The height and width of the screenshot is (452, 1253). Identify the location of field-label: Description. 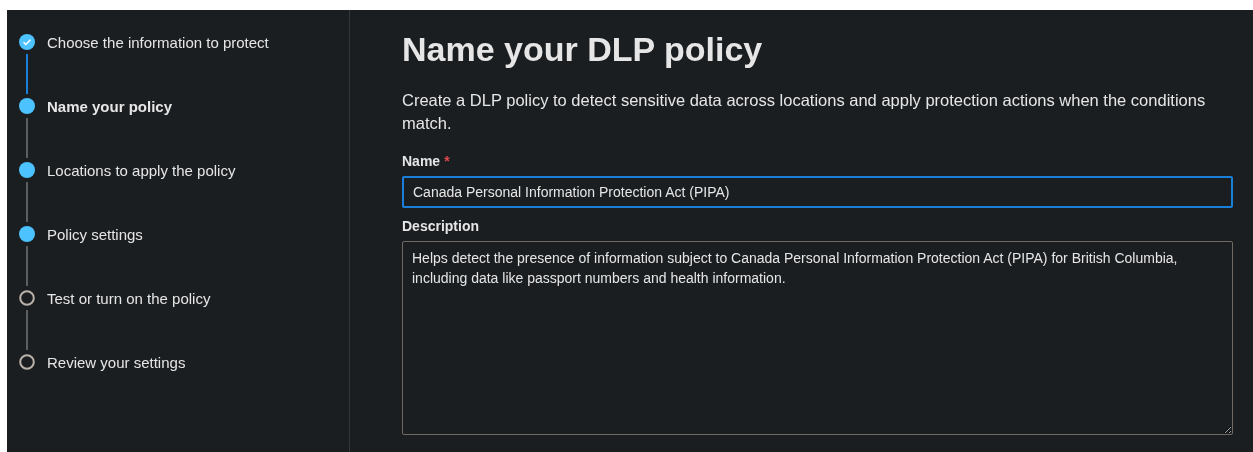
(440, 226).